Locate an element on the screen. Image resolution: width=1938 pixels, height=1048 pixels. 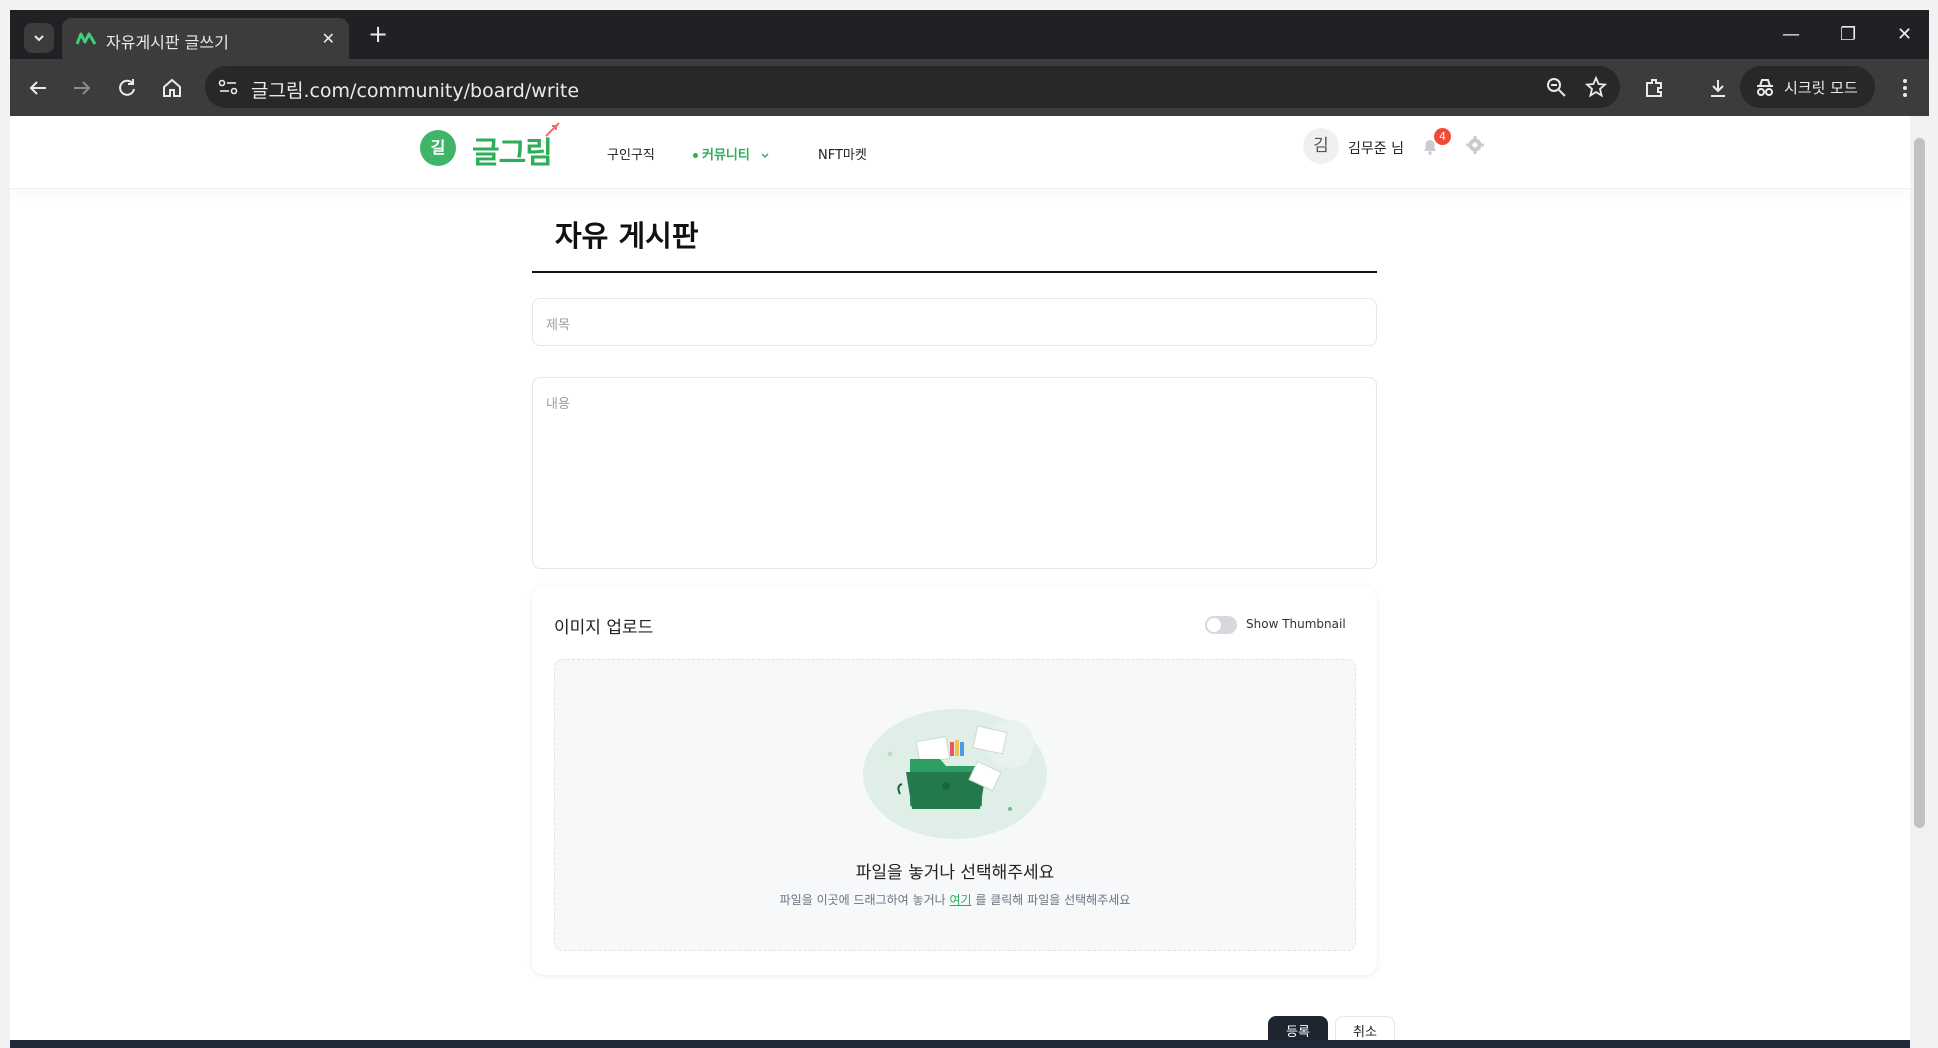
title-input: 제목 is located at coordinates (954, 322).